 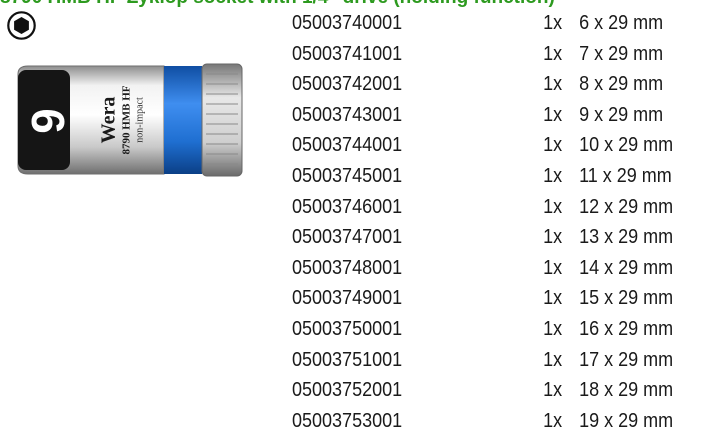 What do you see at coordinates (482, 421) in the screenshot?
I see `list-item: 05003753001 1x 19 x 29 mm` at bounding box center [482, 421].